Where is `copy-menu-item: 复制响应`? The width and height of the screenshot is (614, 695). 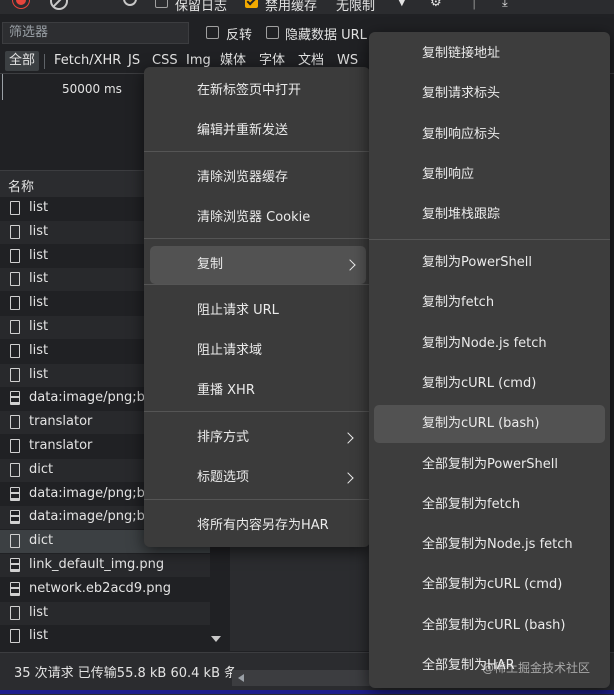 copy-menu-item: 复制响应 is located at coordinates (489, 175).